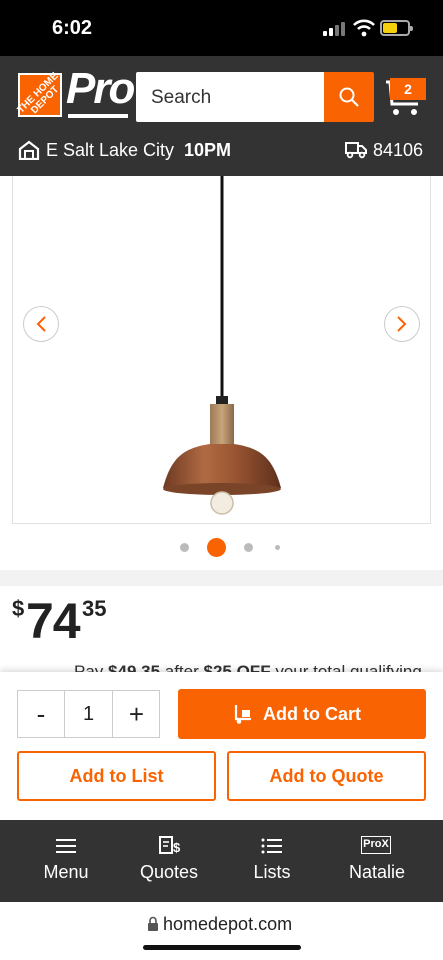 Image resolution: width=443 pixels, height=960 pixels. I want to click on chevron-right-icon, so click(402, 324).